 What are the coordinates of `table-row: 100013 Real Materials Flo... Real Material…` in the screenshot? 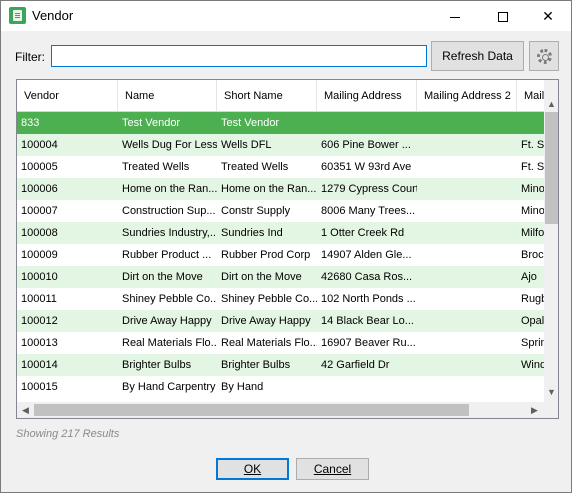 It's located at (280, 343).